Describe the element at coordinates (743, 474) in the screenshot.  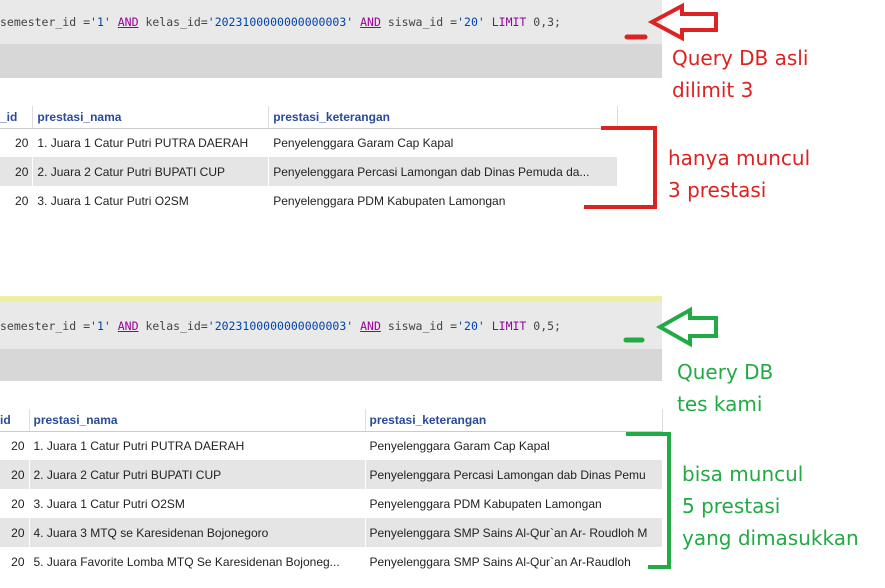
I see `annotation-line: bisa muncul` at that location.